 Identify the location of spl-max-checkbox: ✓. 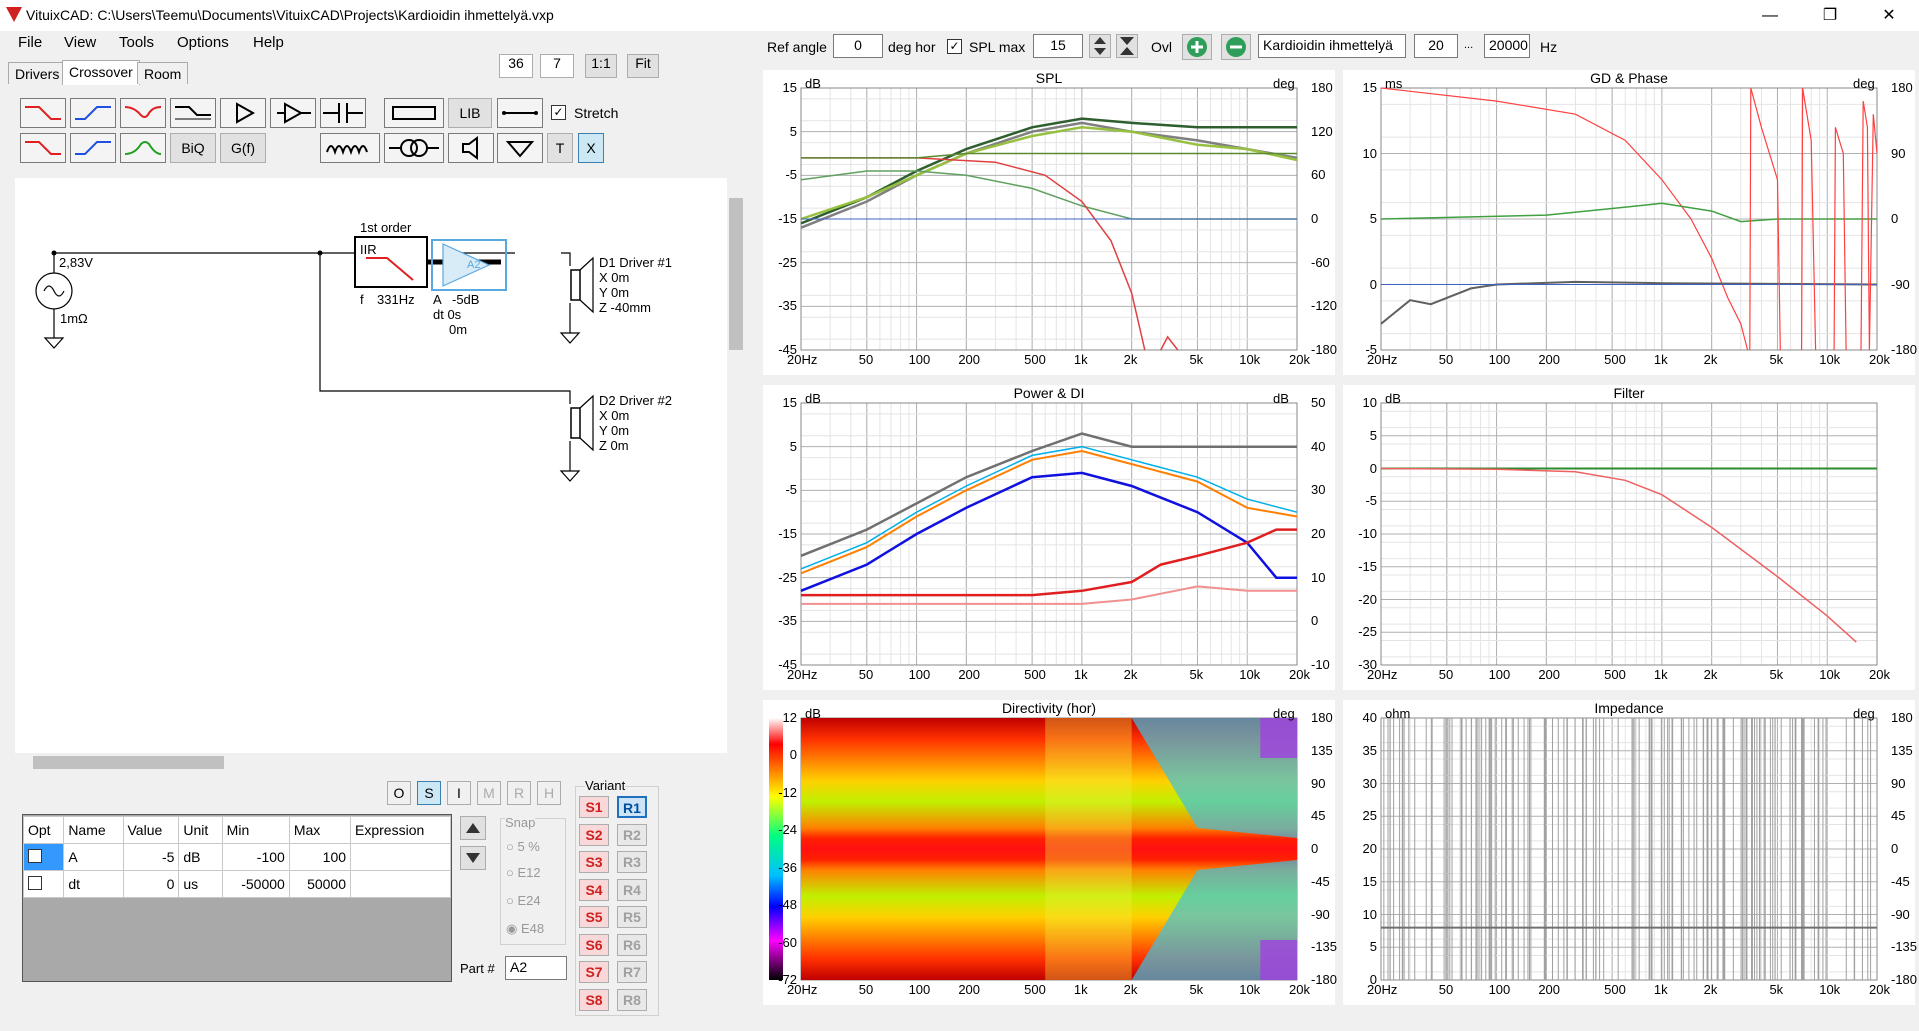
(954, 46).